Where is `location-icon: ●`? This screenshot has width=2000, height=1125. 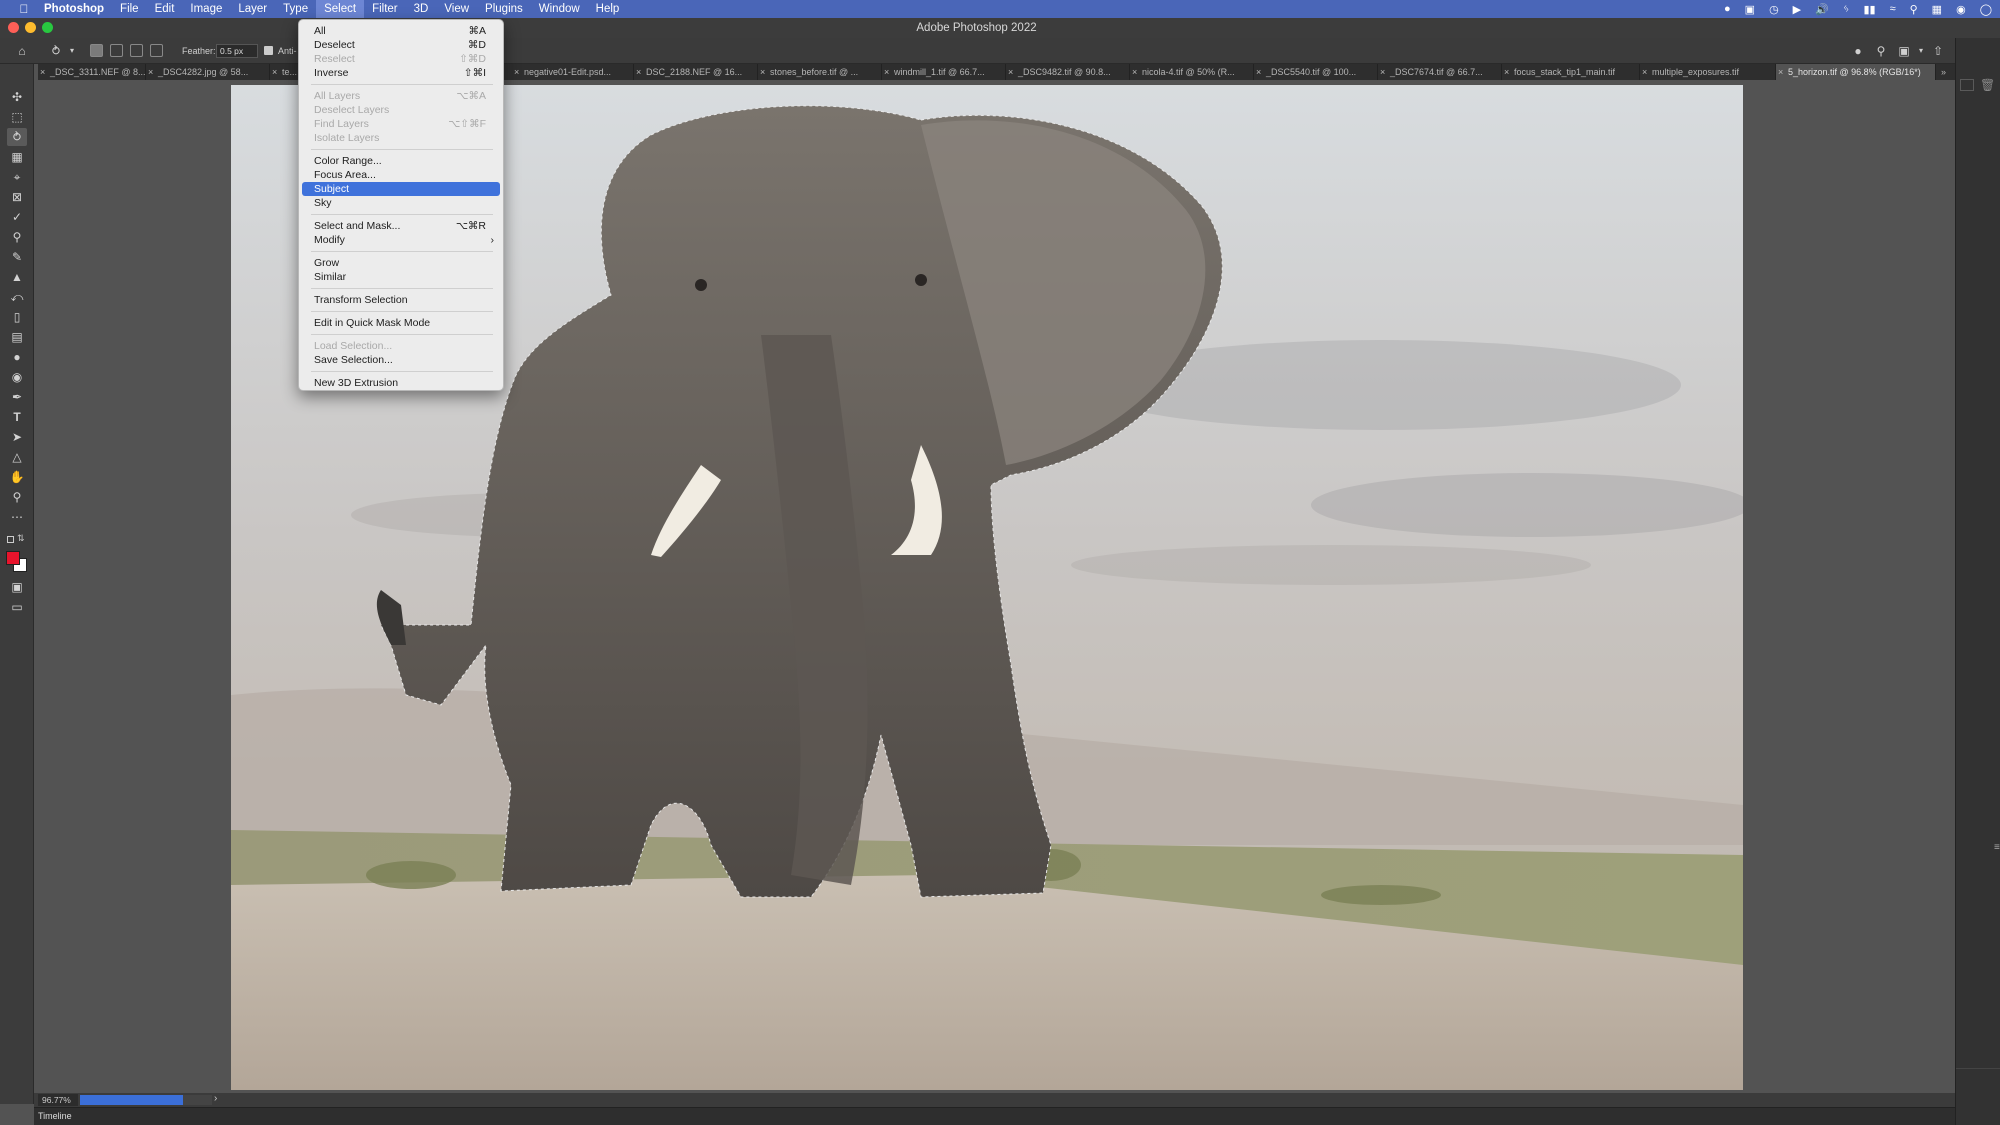
location-icon: ● is located at coordinates (1727, 9).